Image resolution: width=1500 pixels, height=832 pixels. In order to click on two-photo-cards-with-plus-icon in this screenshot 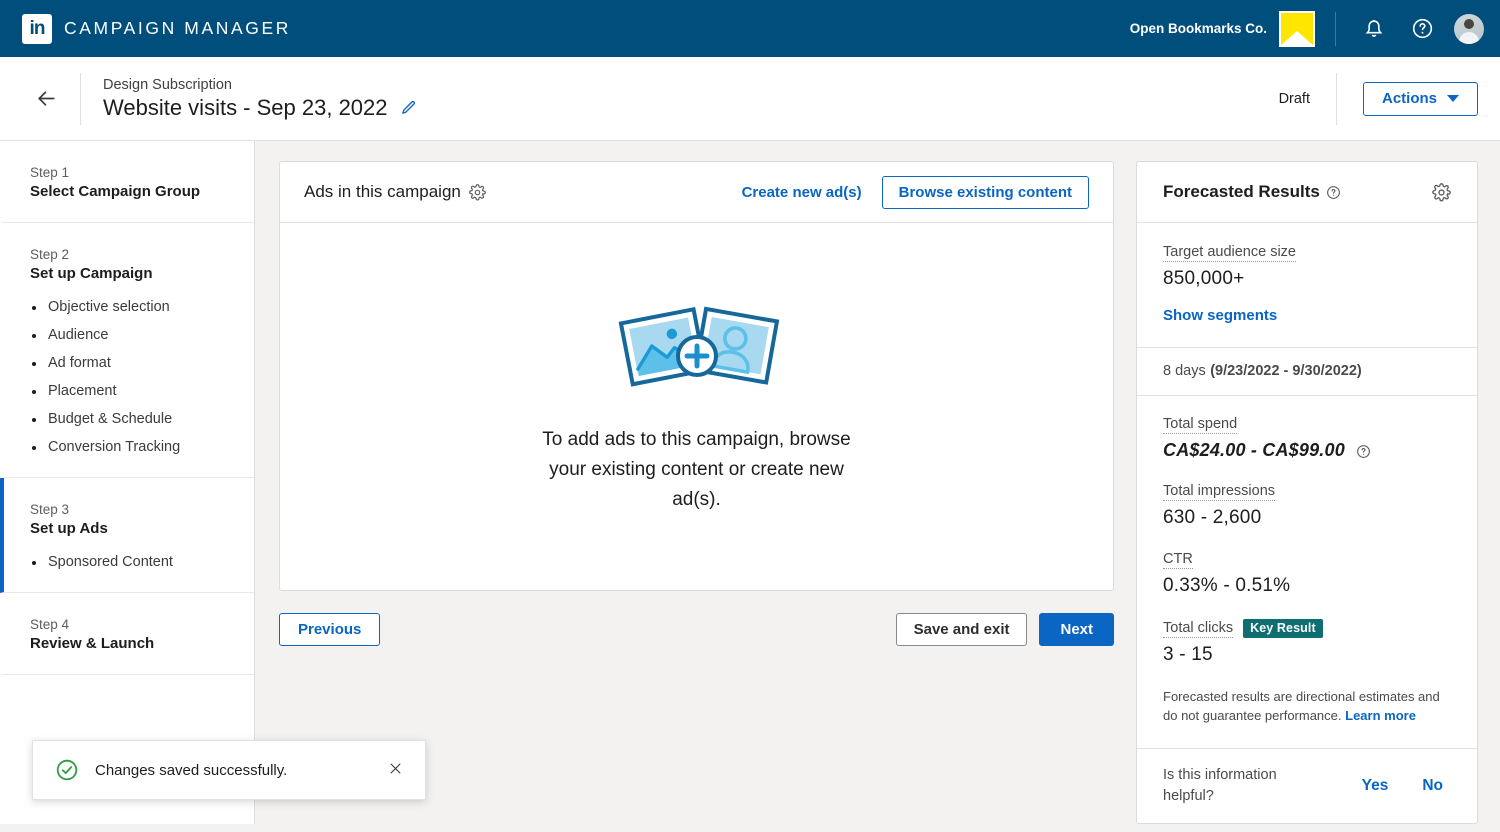, I will do `click(698, 346)`.